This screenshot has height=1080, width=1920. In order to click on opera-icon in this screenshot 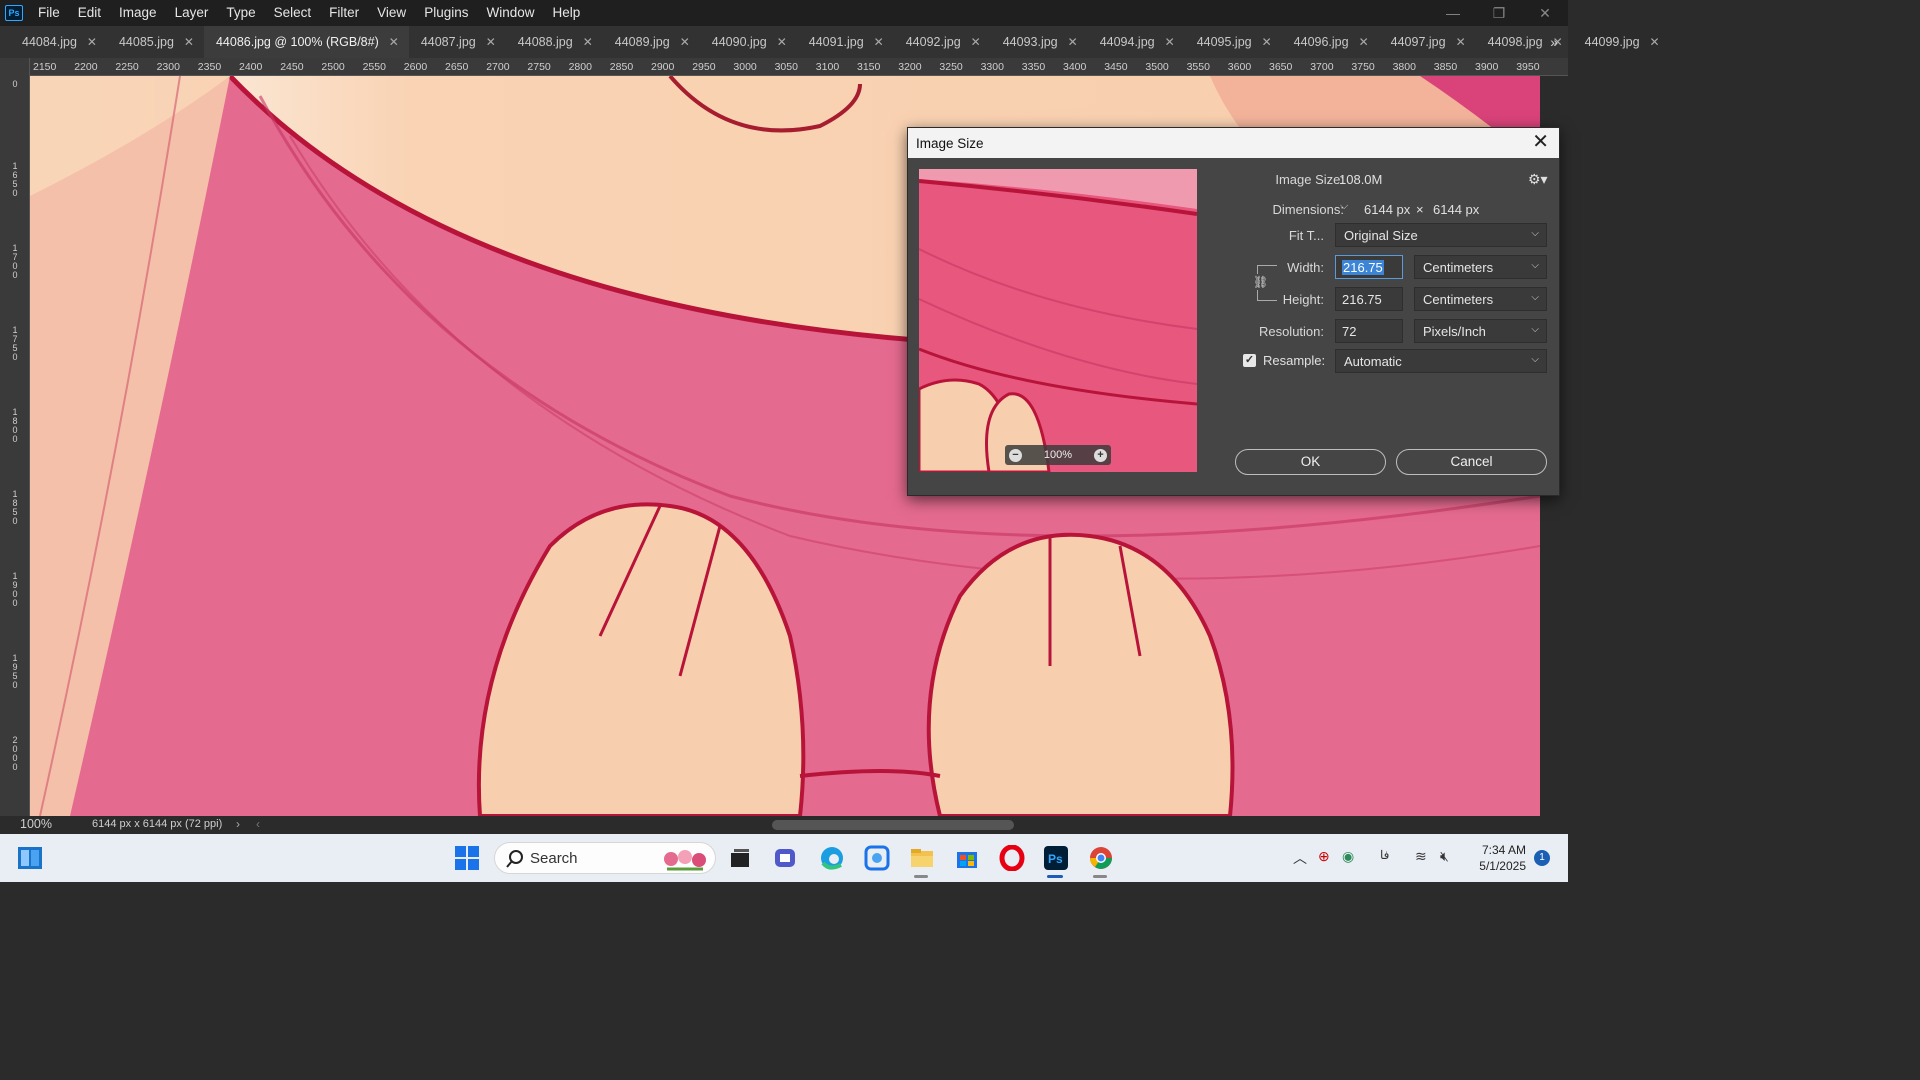, I will do `click(1012, 858)`.